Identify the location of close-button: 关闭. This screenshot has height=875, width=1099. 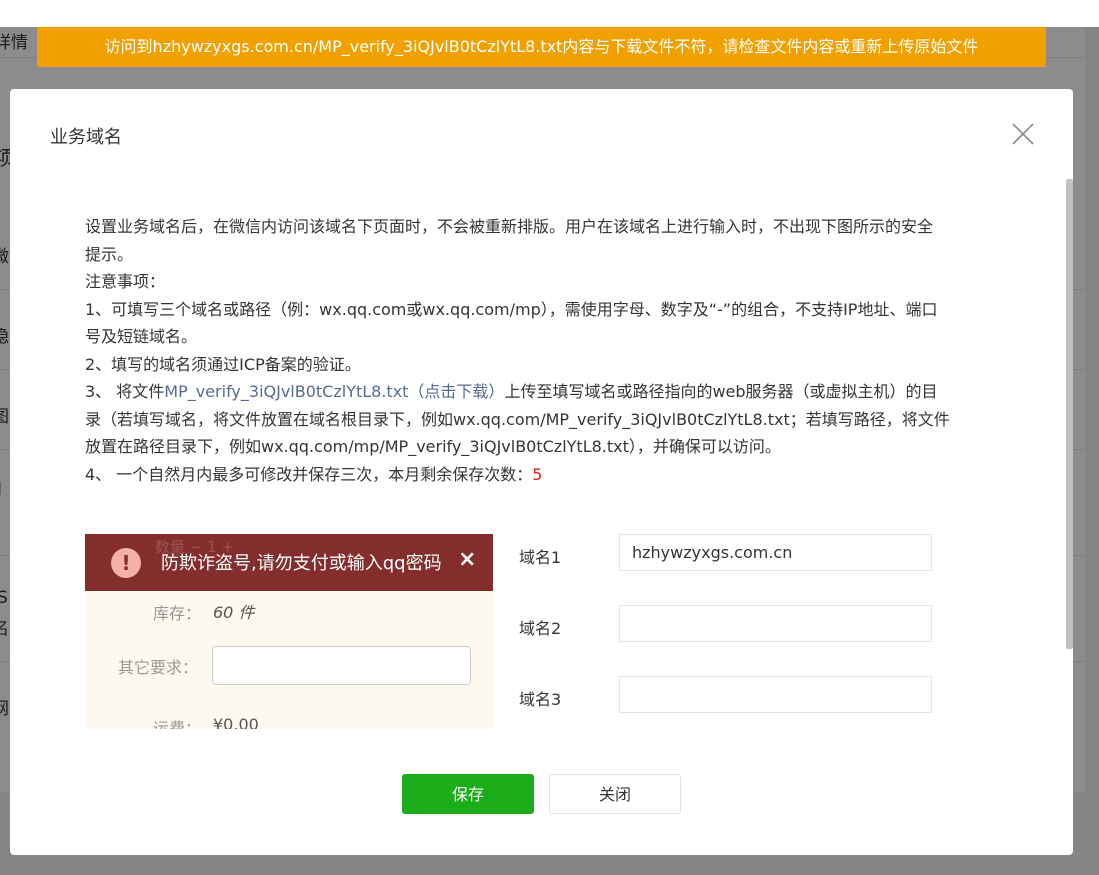
(615, 794).